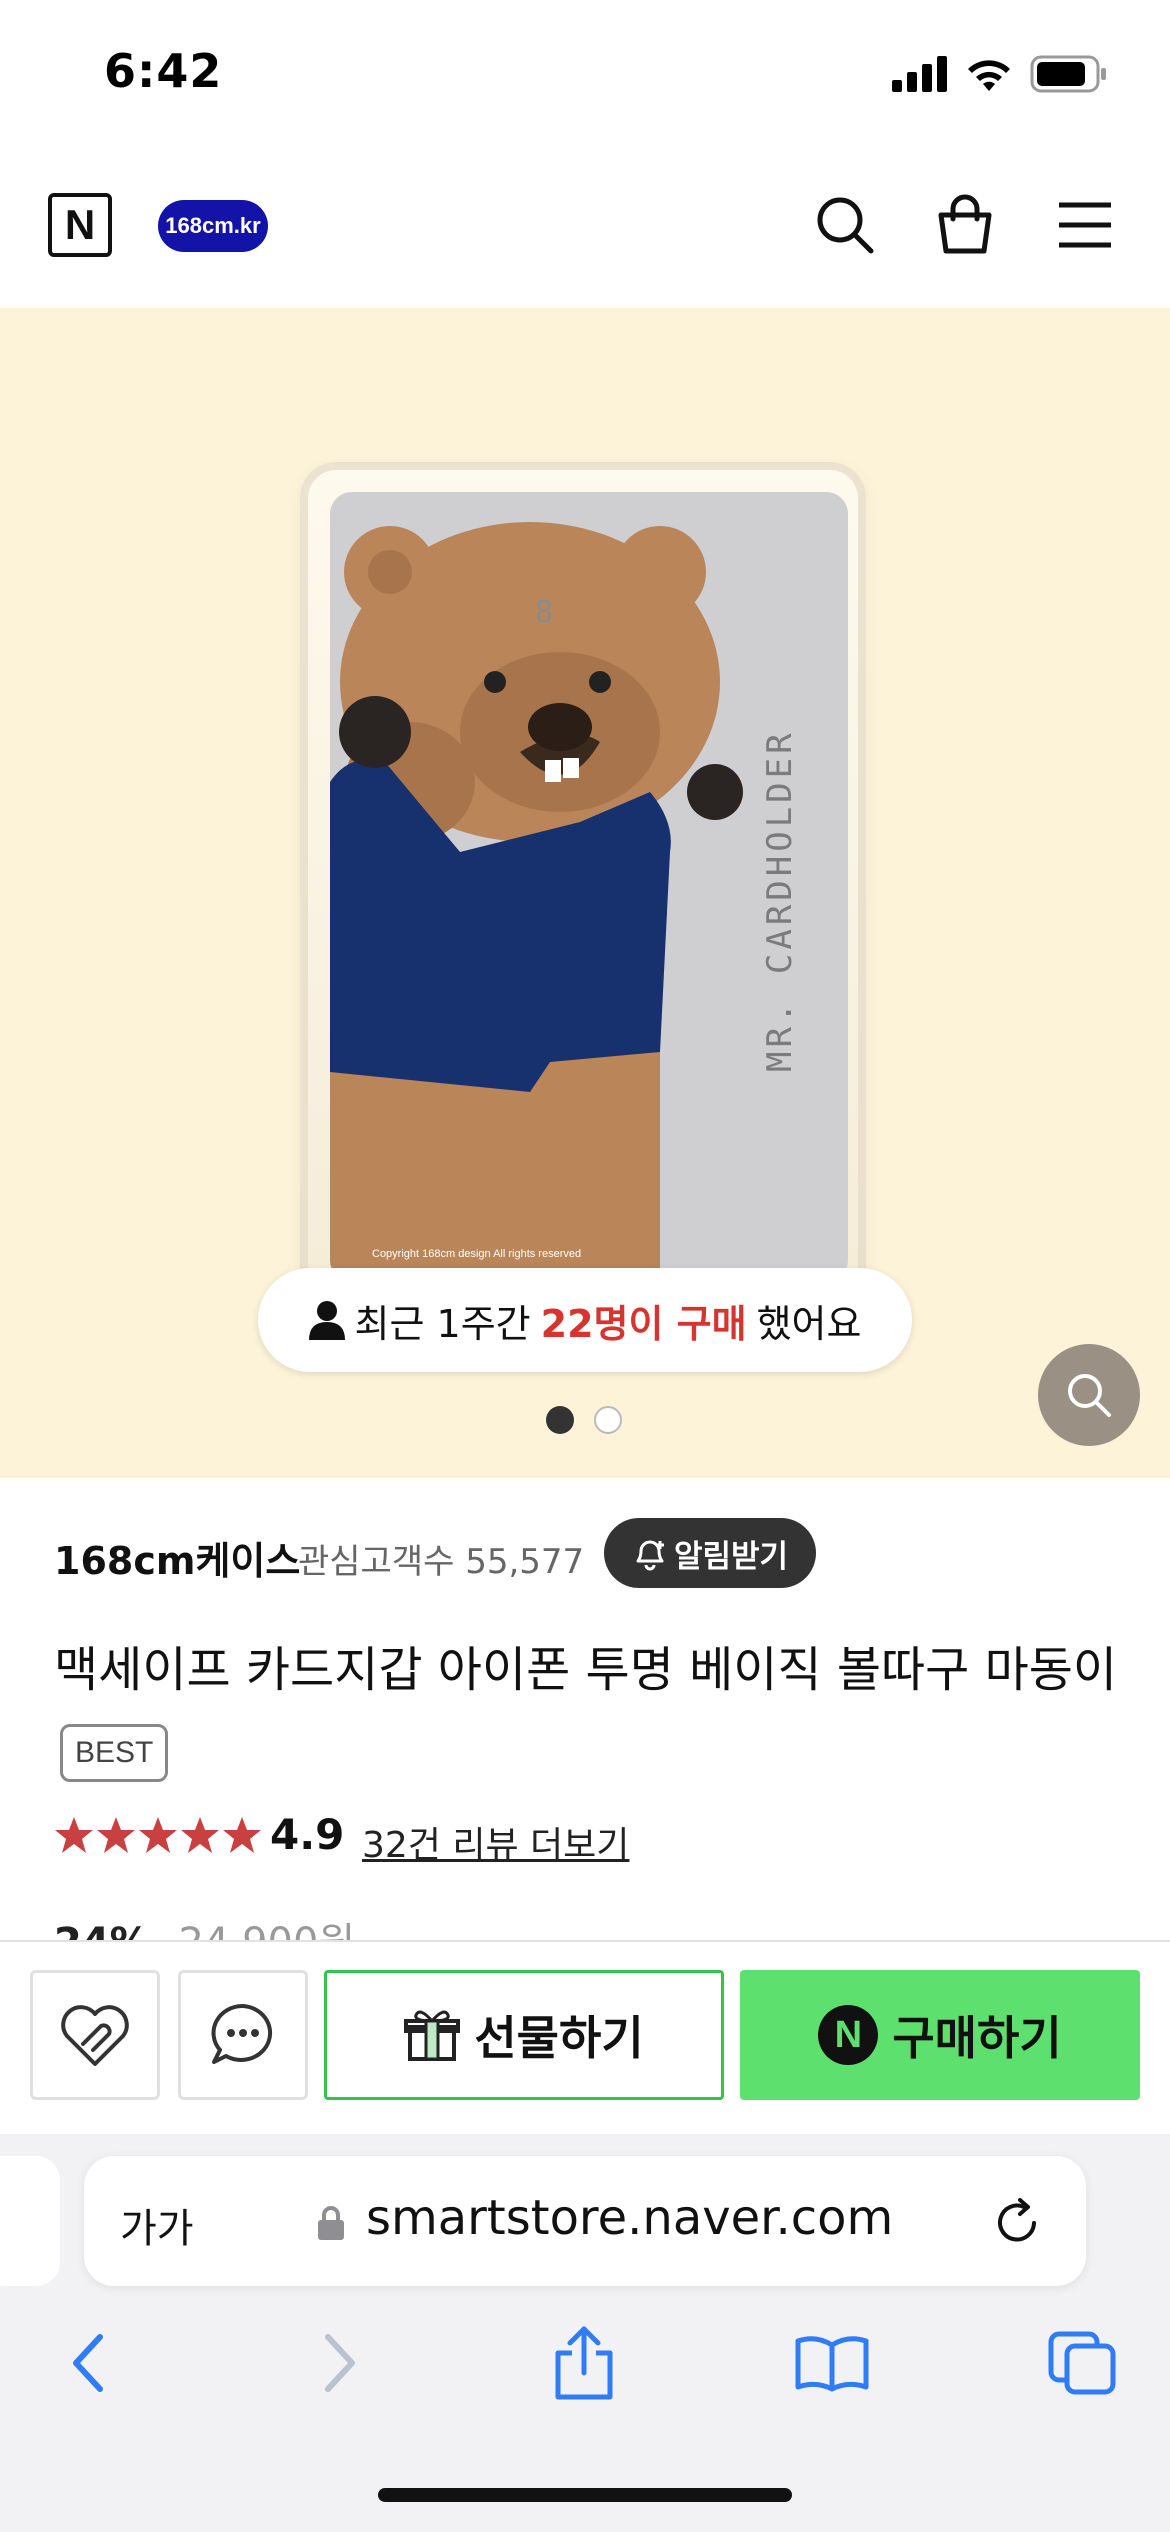 This screenshot has width=1170, height=2532. Describe the element at coordinates (177, 1557) in the screenshot. I see `seller-name: 168cm케이스` at that location.